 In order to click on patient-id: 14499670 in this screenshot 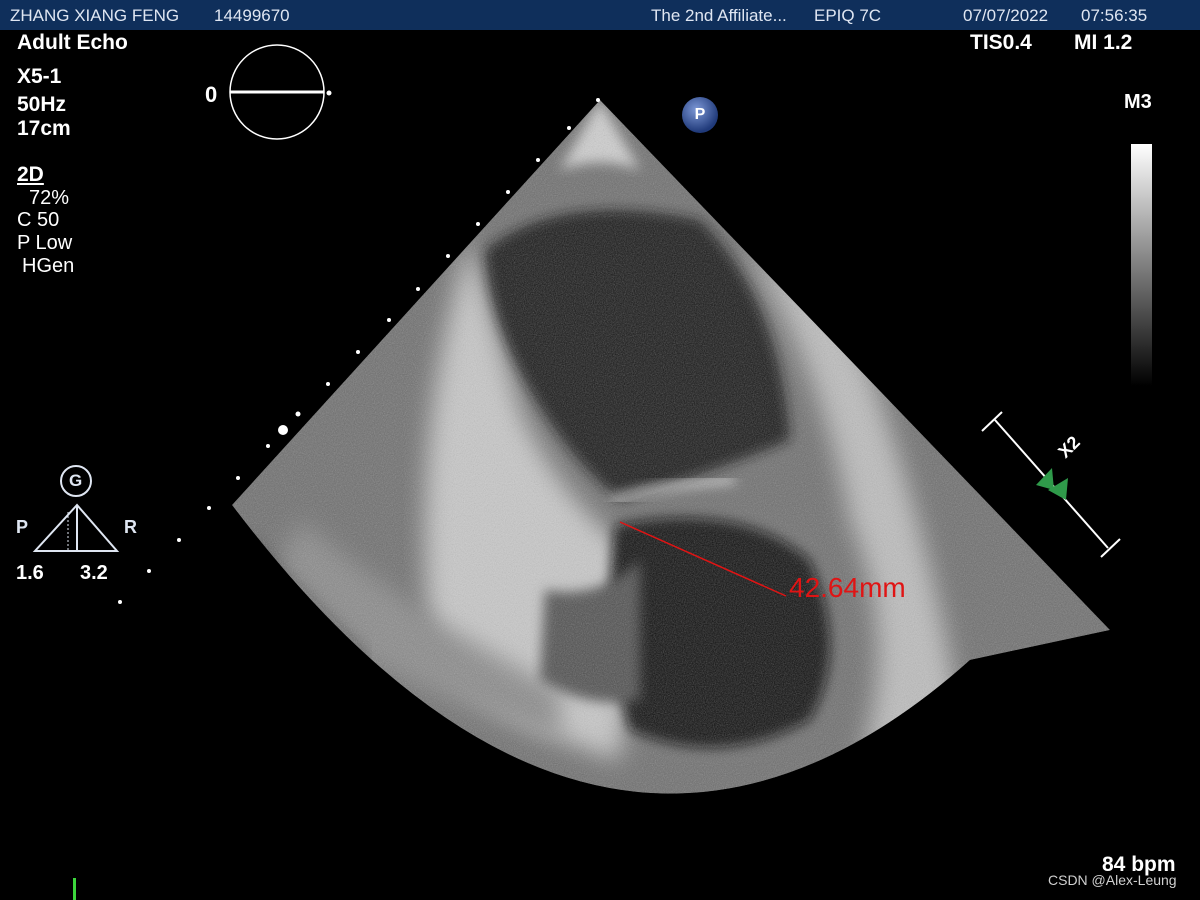, I will do `click(252, 15)`.